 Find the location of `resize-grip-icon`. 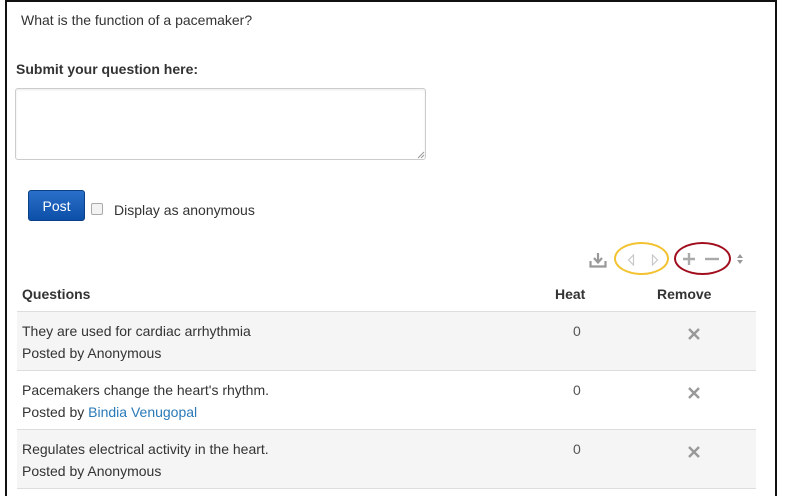

resize-grip-icon is located at coordinates (421, 155).